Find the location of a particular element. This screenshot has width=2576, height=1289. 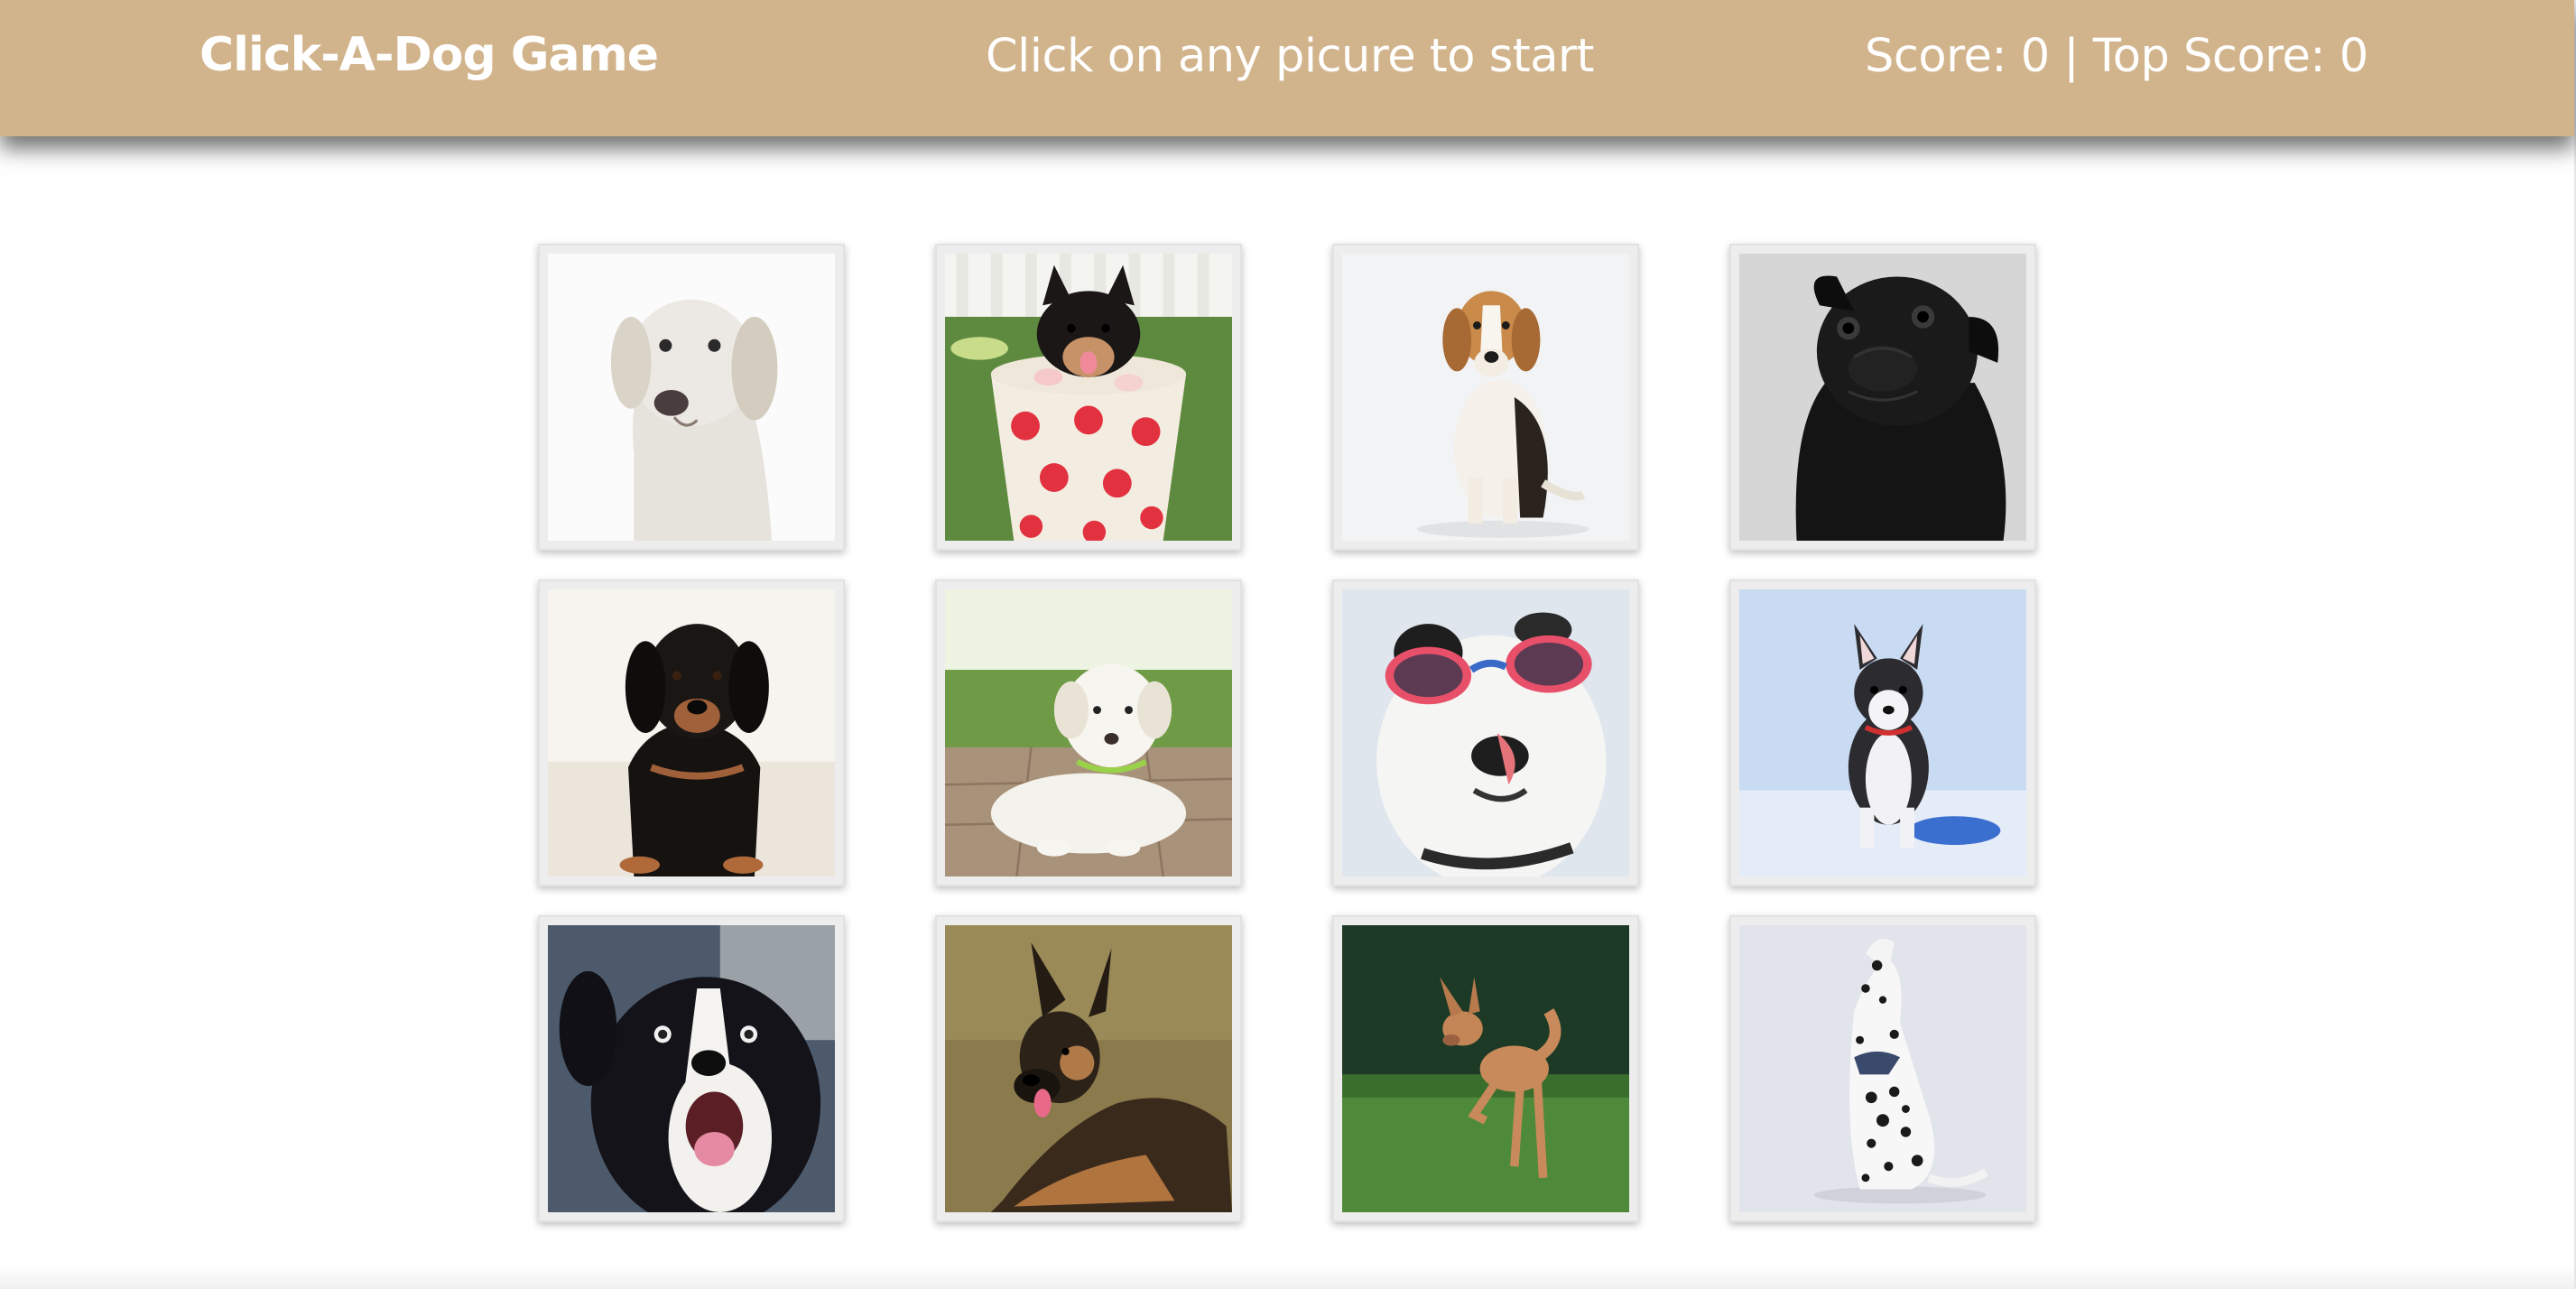

beagle-photo is located at coordinates (1485, 398).